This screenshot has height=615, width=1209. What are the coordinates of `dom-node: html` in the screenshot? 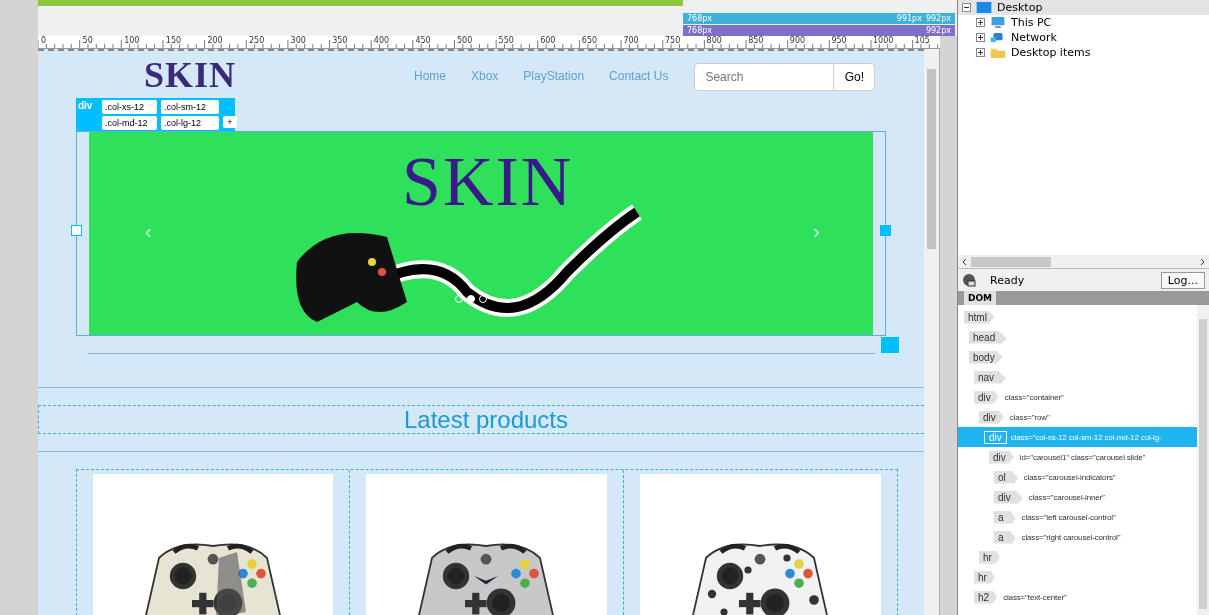 It's located at (1077, 317).